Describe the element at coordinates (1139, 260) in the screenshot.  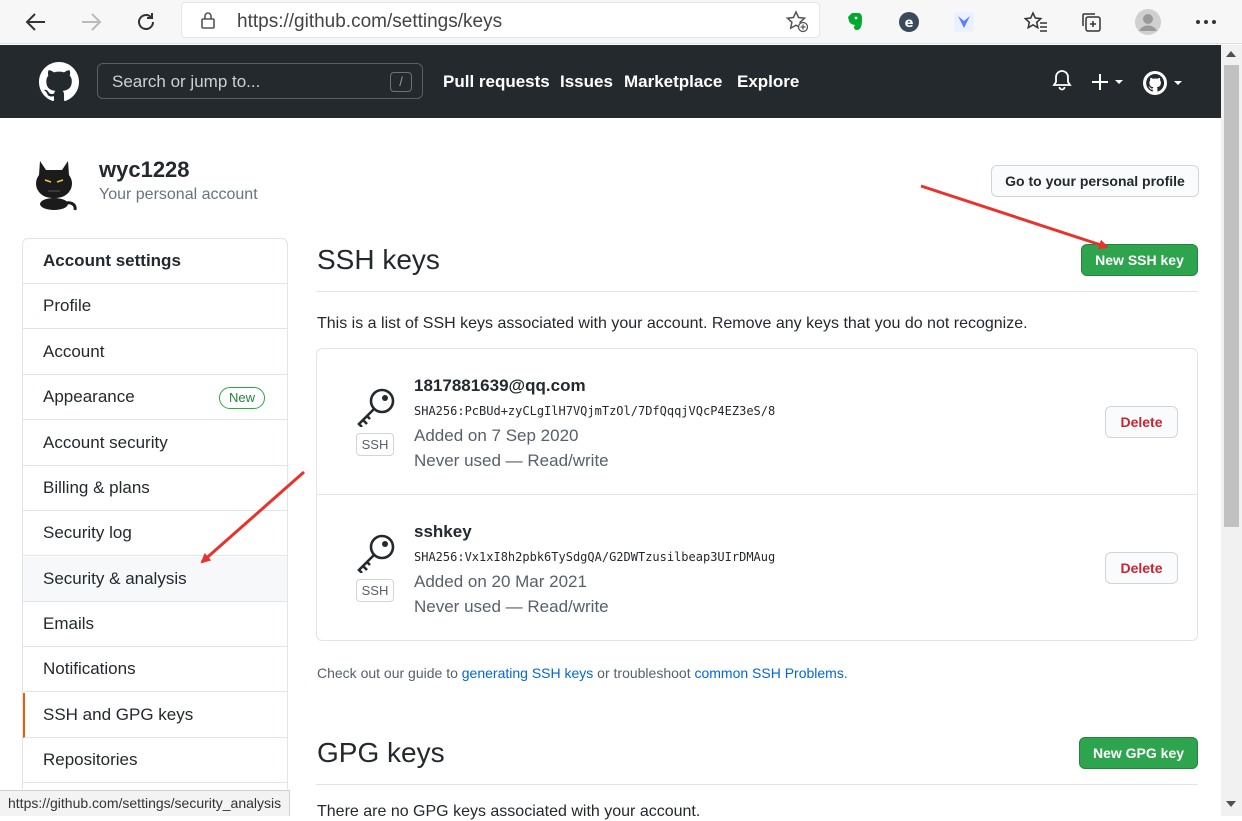
I see `new-ssh-key-button: New SSH key` at that location.